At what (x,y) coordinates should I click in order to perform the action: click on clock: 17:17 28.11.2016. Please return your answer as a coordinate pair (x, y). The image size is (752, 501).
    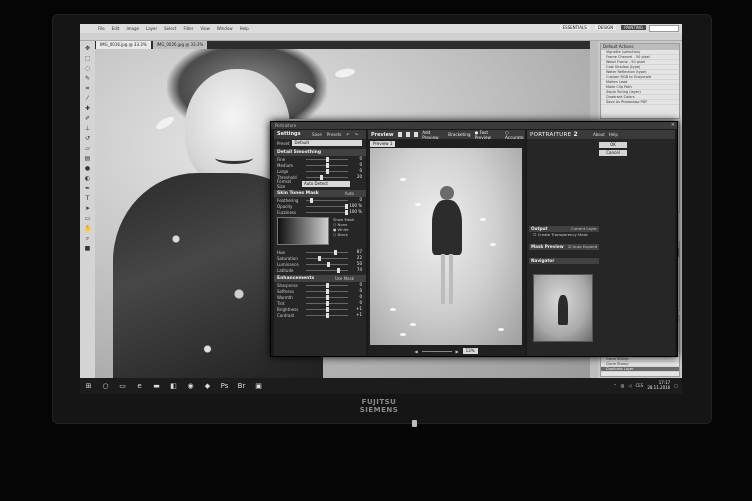
    Looking at the image, I should click on (658, 385).